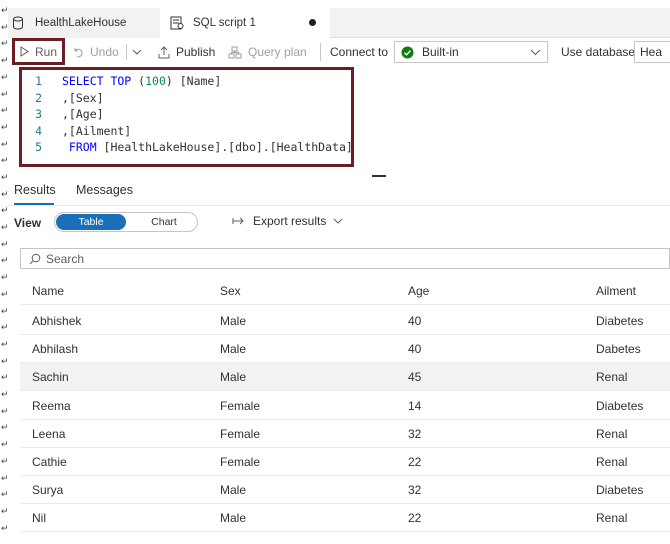  What do you see at coordinates (50, 377) in the screenshot?
I see `table-cell: Sachin` at bounding box center [50, 377].